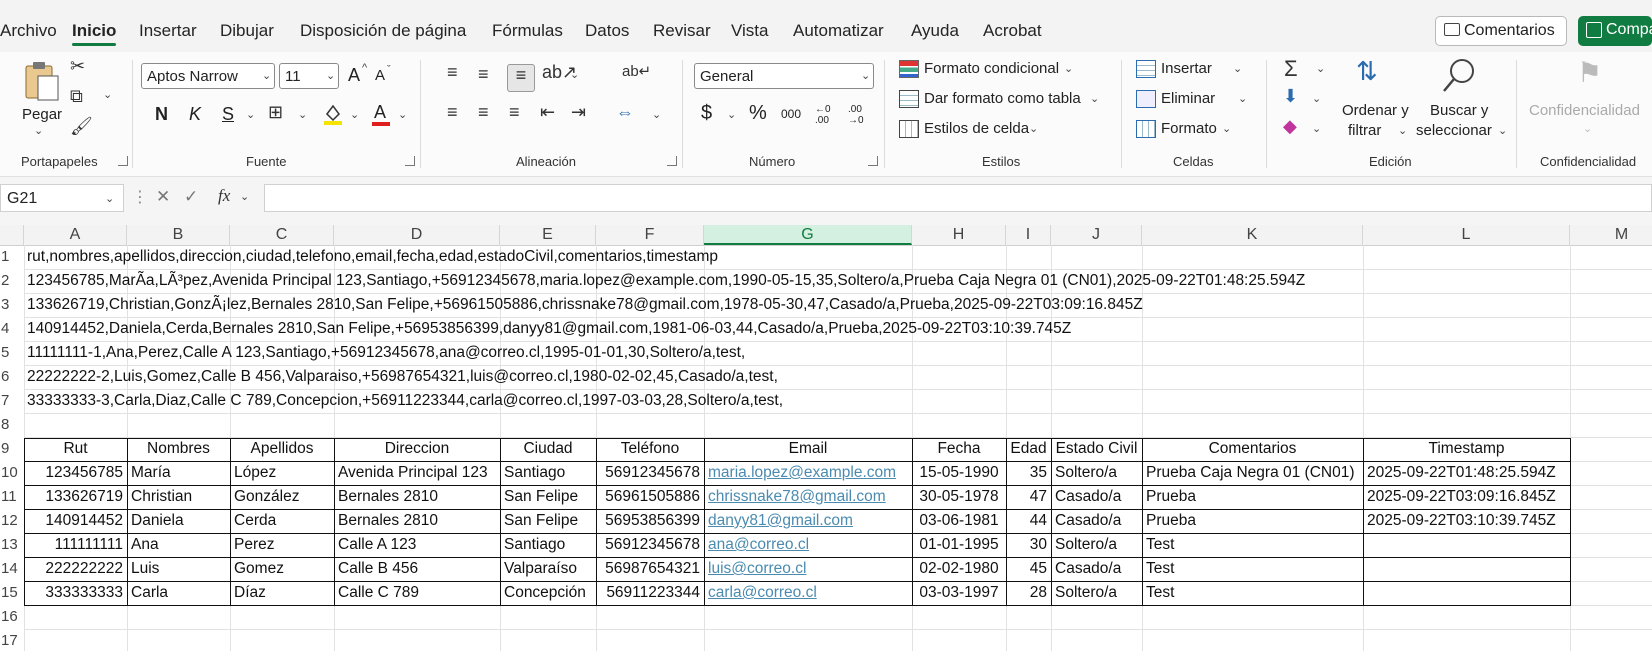 The height and width of the screenshot is (651, 1652). Describe the element at coordinates (873, 161) in the screenshot. I see `numero-launcher-icon` at that location.